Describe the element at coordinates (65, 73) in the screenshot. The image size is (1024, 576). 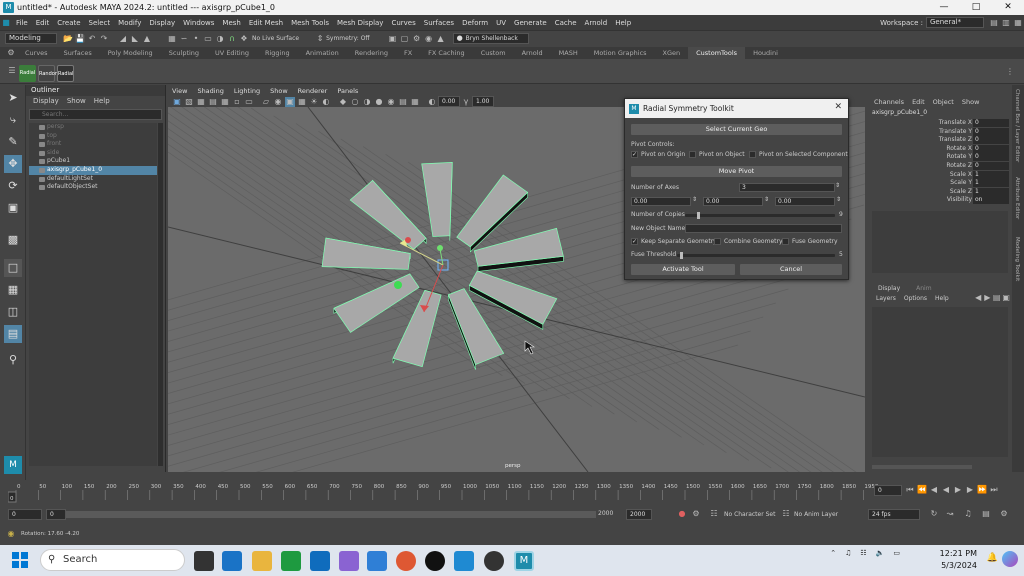
I see `radial-shelf-button-2: Radial` at that location.